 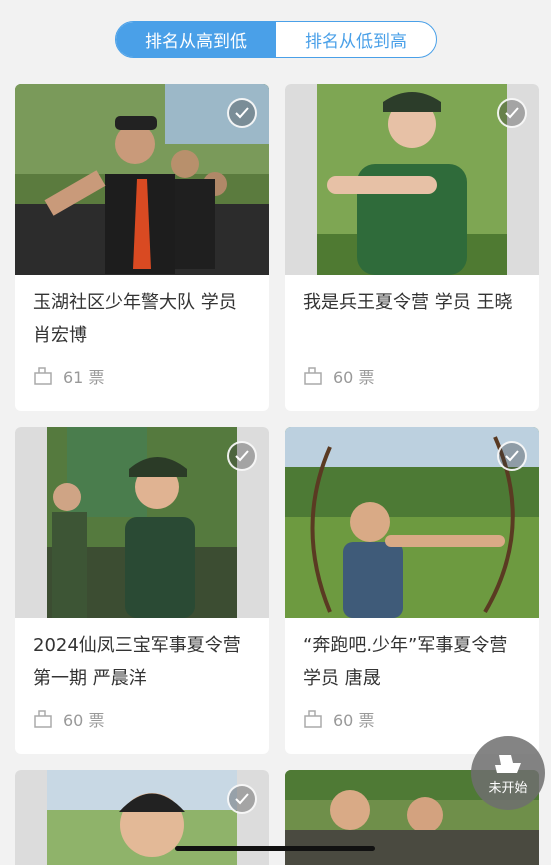 I want to click on status-button: 未开始, so click(x=508, y=773).